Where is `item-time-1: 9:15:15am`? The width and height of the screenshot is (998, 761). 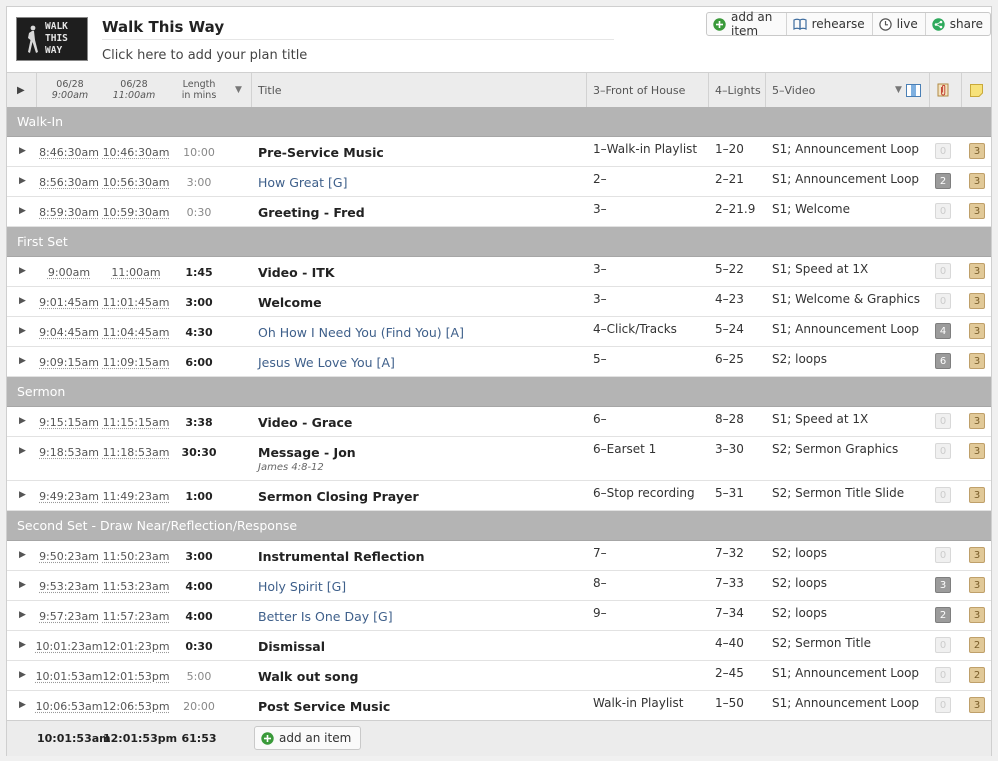
item-time-1: 9:15:15am is located at coordinates (69, 422).